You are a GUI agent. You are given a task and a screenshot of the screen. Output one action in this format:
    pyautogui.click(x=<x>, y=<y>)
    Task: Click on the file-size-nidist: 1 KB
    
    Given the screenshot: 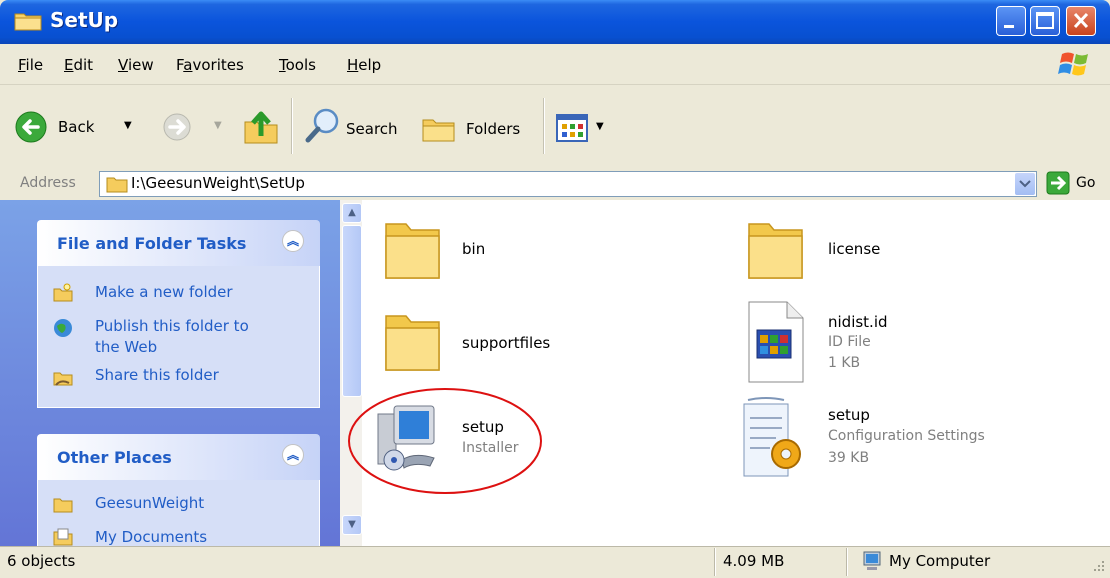 What is the action you would take?
    pyautogui.click(x=844, y=363)
    